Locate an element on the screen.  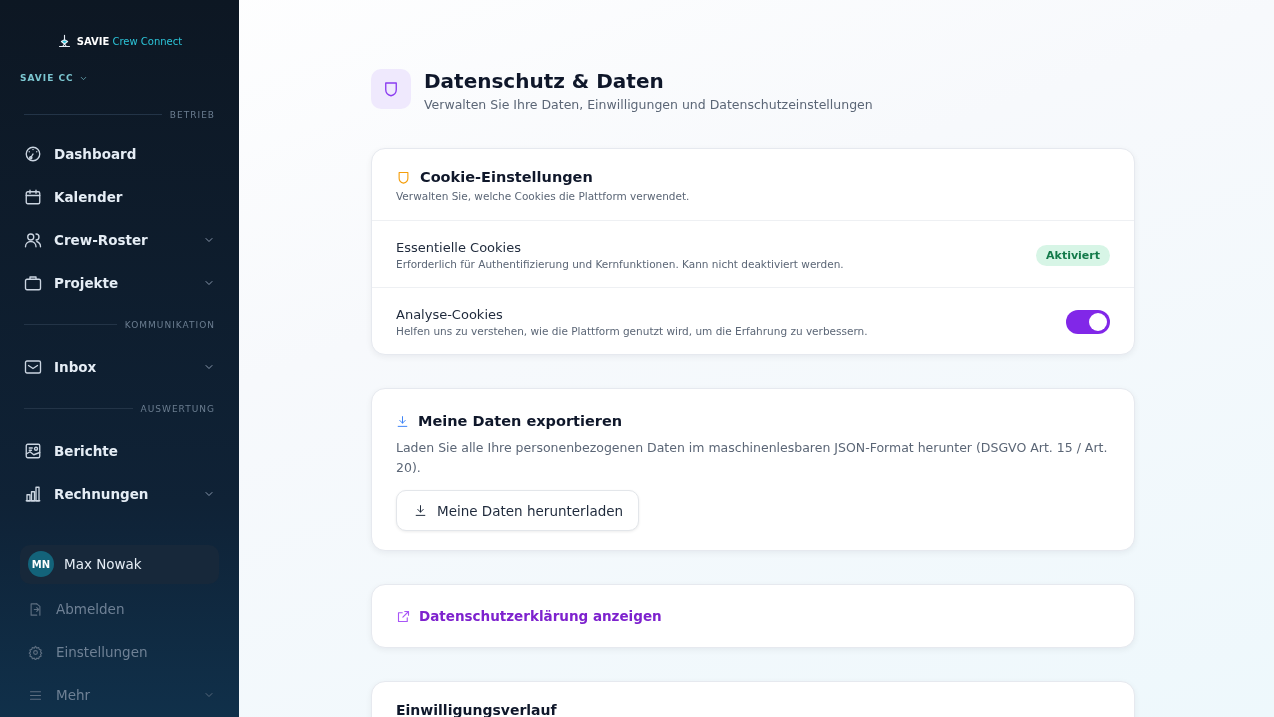
page-title: Datenschutz & Daten is located at coordinates (544, 81).